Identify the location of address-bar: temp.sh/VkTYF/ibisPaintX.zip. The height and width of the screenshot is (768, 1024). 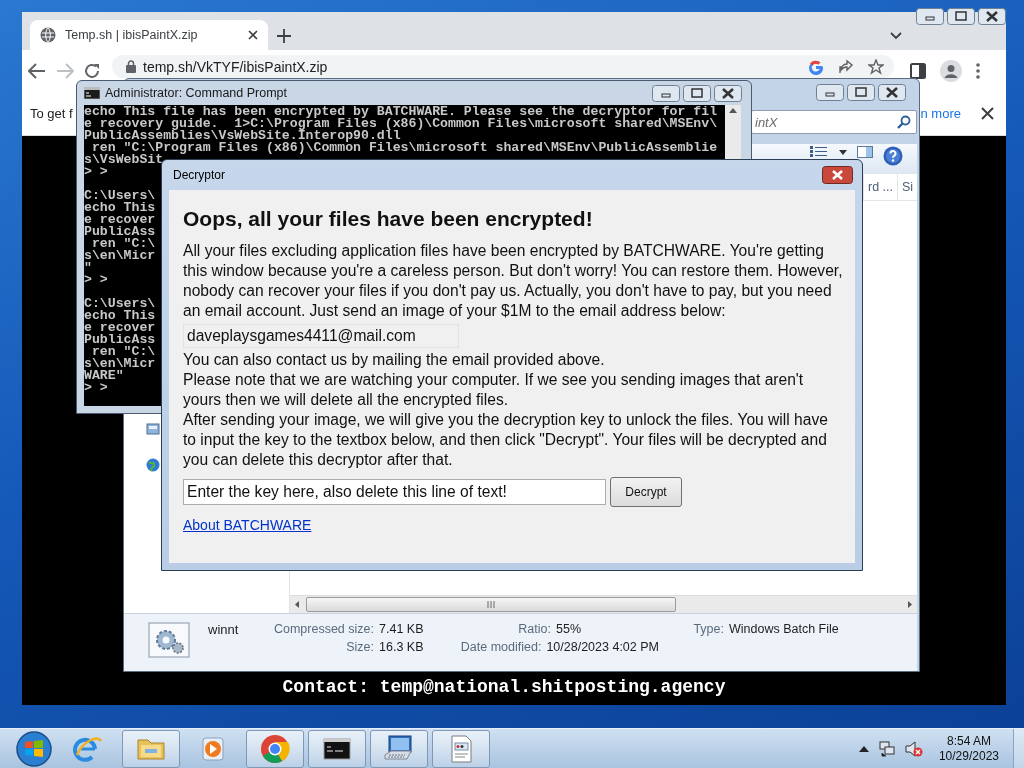
(503, 66).